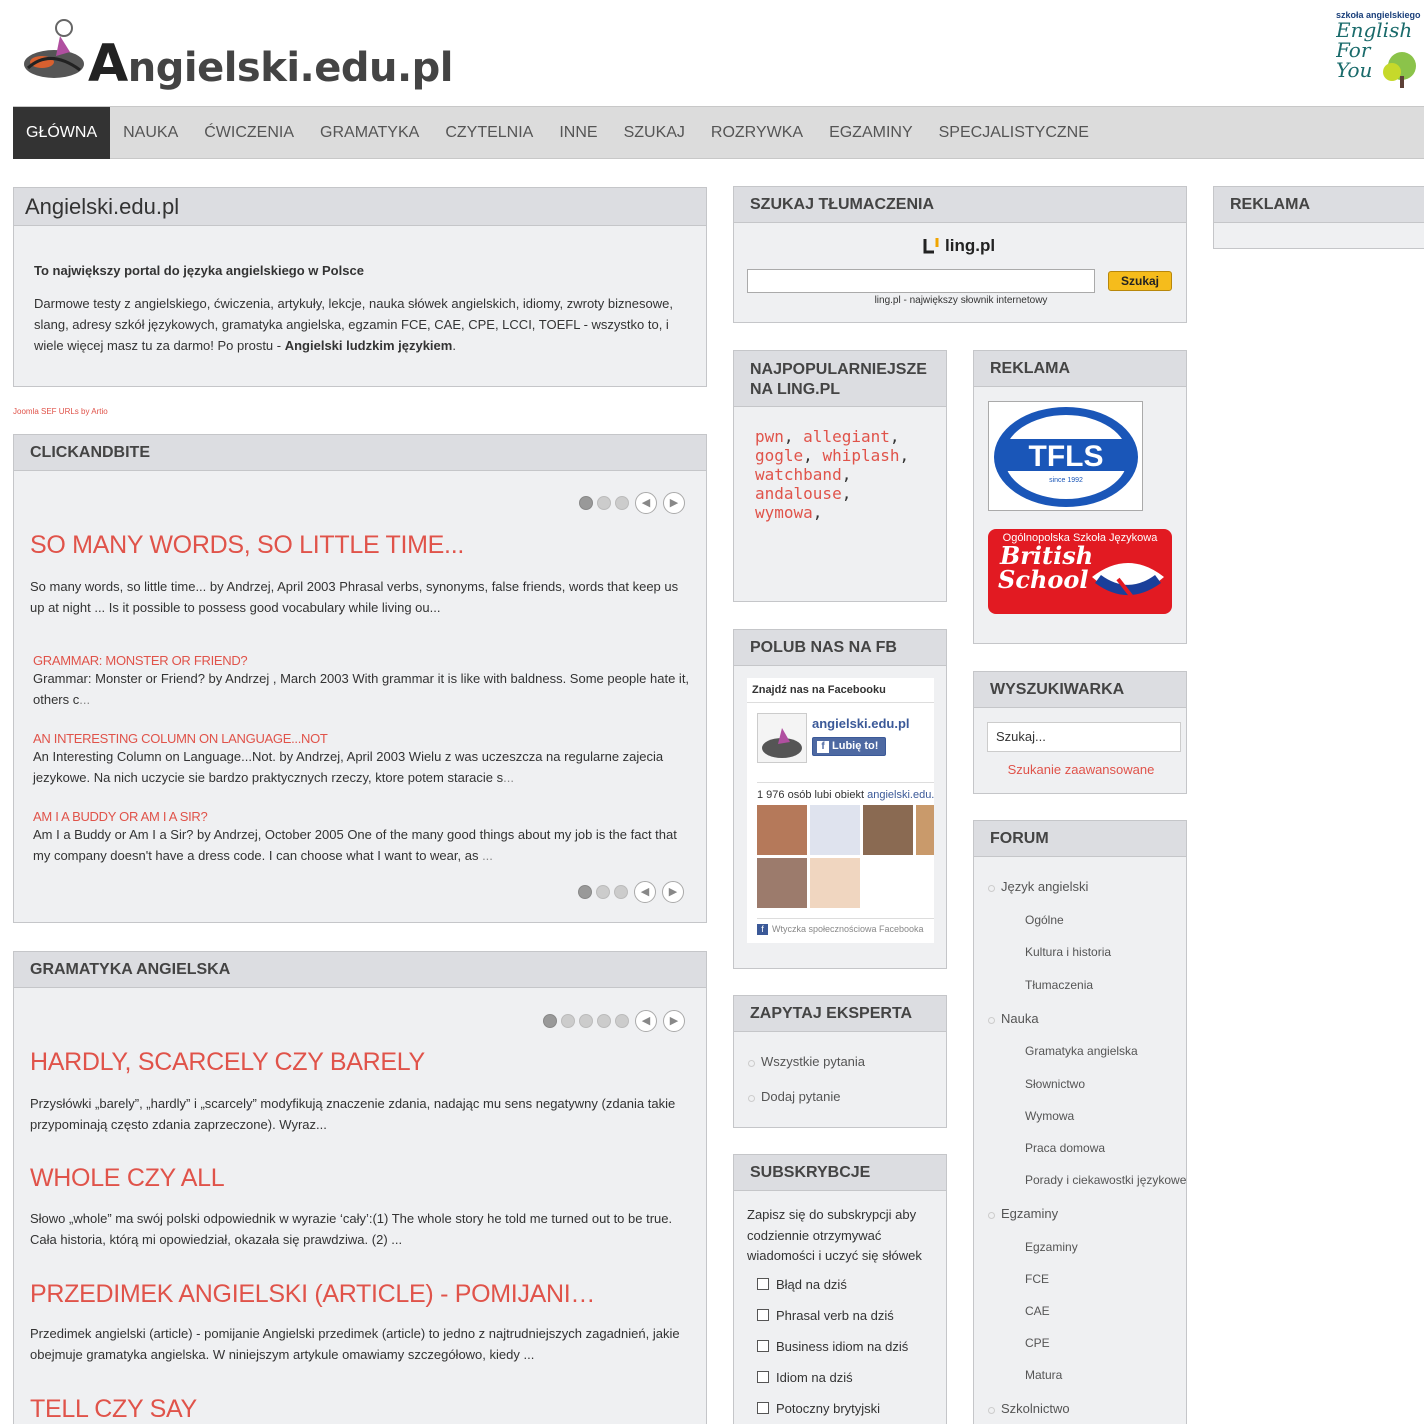 This screenshot has height=1424, width=1424. Describe the element at coordinates (931, 246) in the screenshot. I see `ling-logo-icon` at that location.